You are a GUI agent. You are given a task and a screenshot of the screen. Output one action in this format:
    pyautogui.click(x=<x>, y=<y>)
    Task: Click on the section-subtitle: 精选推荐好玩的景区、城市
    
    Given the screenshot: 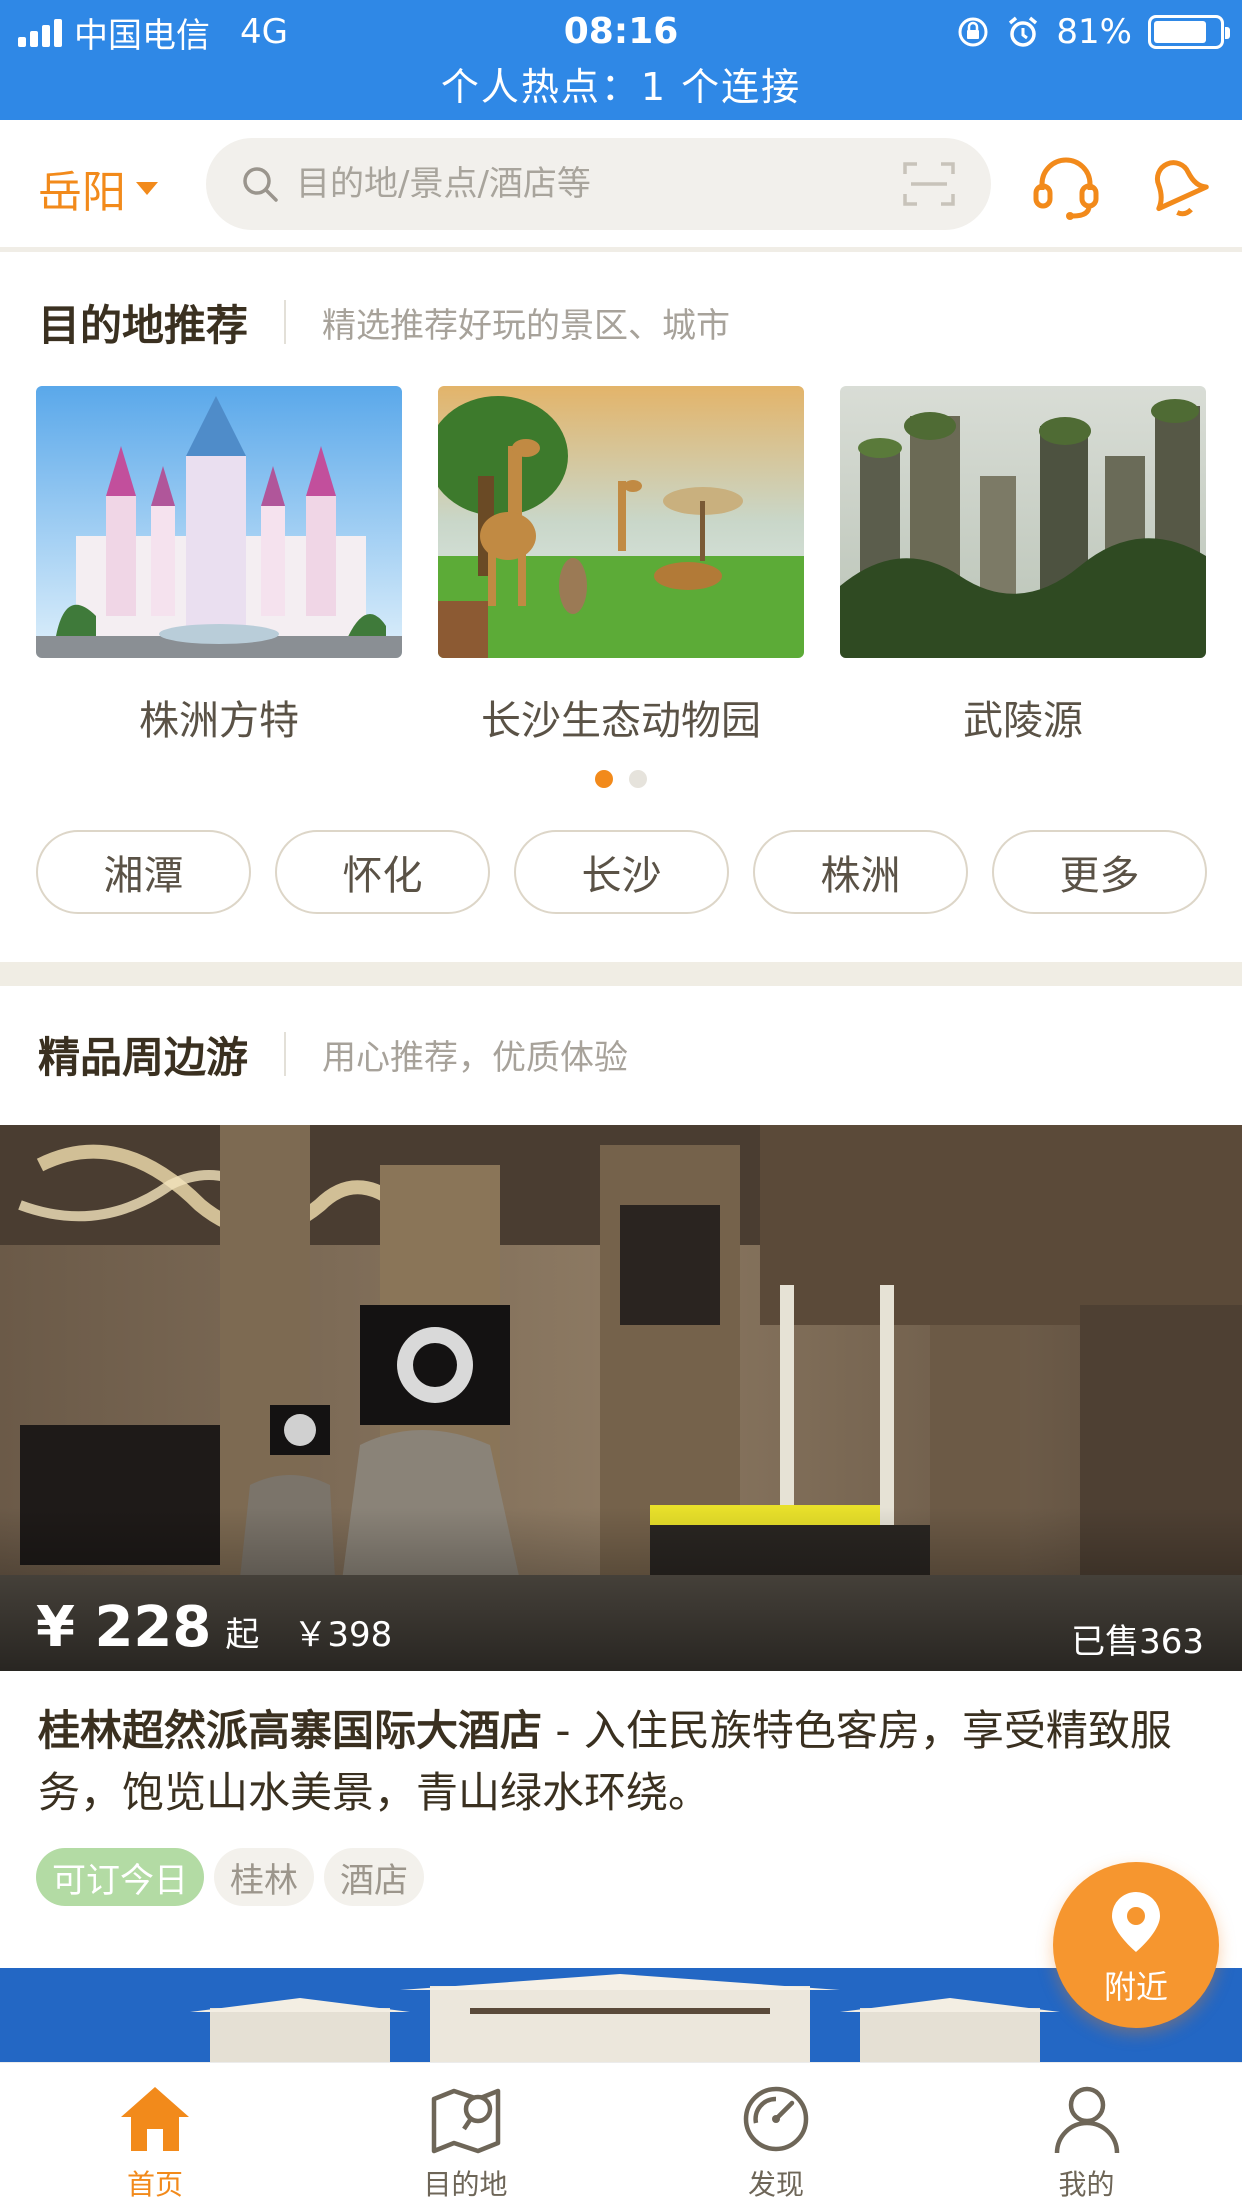 What is the action you would take?
    pyautogui.click(x=526, y=325)
    